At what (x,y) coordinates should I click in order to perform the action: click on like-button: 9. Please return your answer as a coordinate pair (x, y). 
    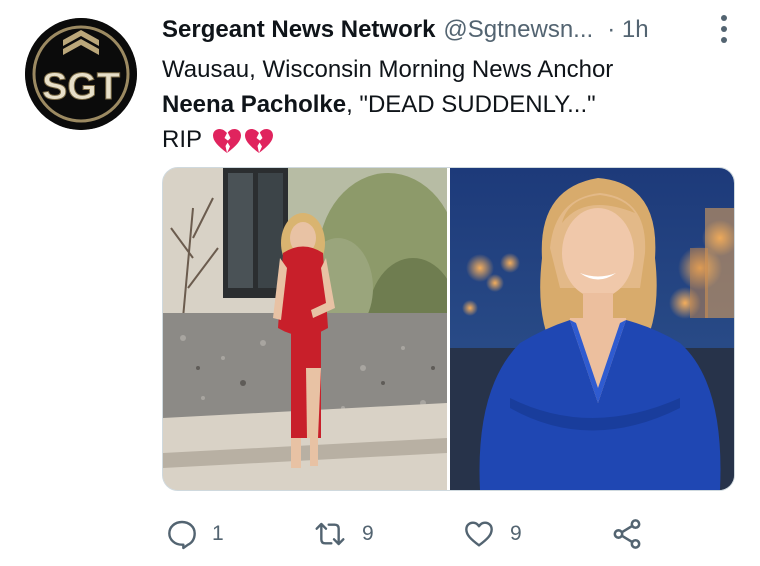
    Looking at the image, I should click on (492, 534).